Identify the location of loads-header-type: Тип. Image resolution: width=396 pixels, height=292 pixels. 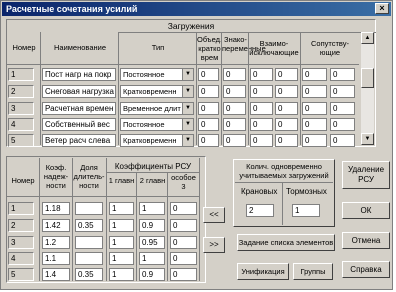
(158, 47).